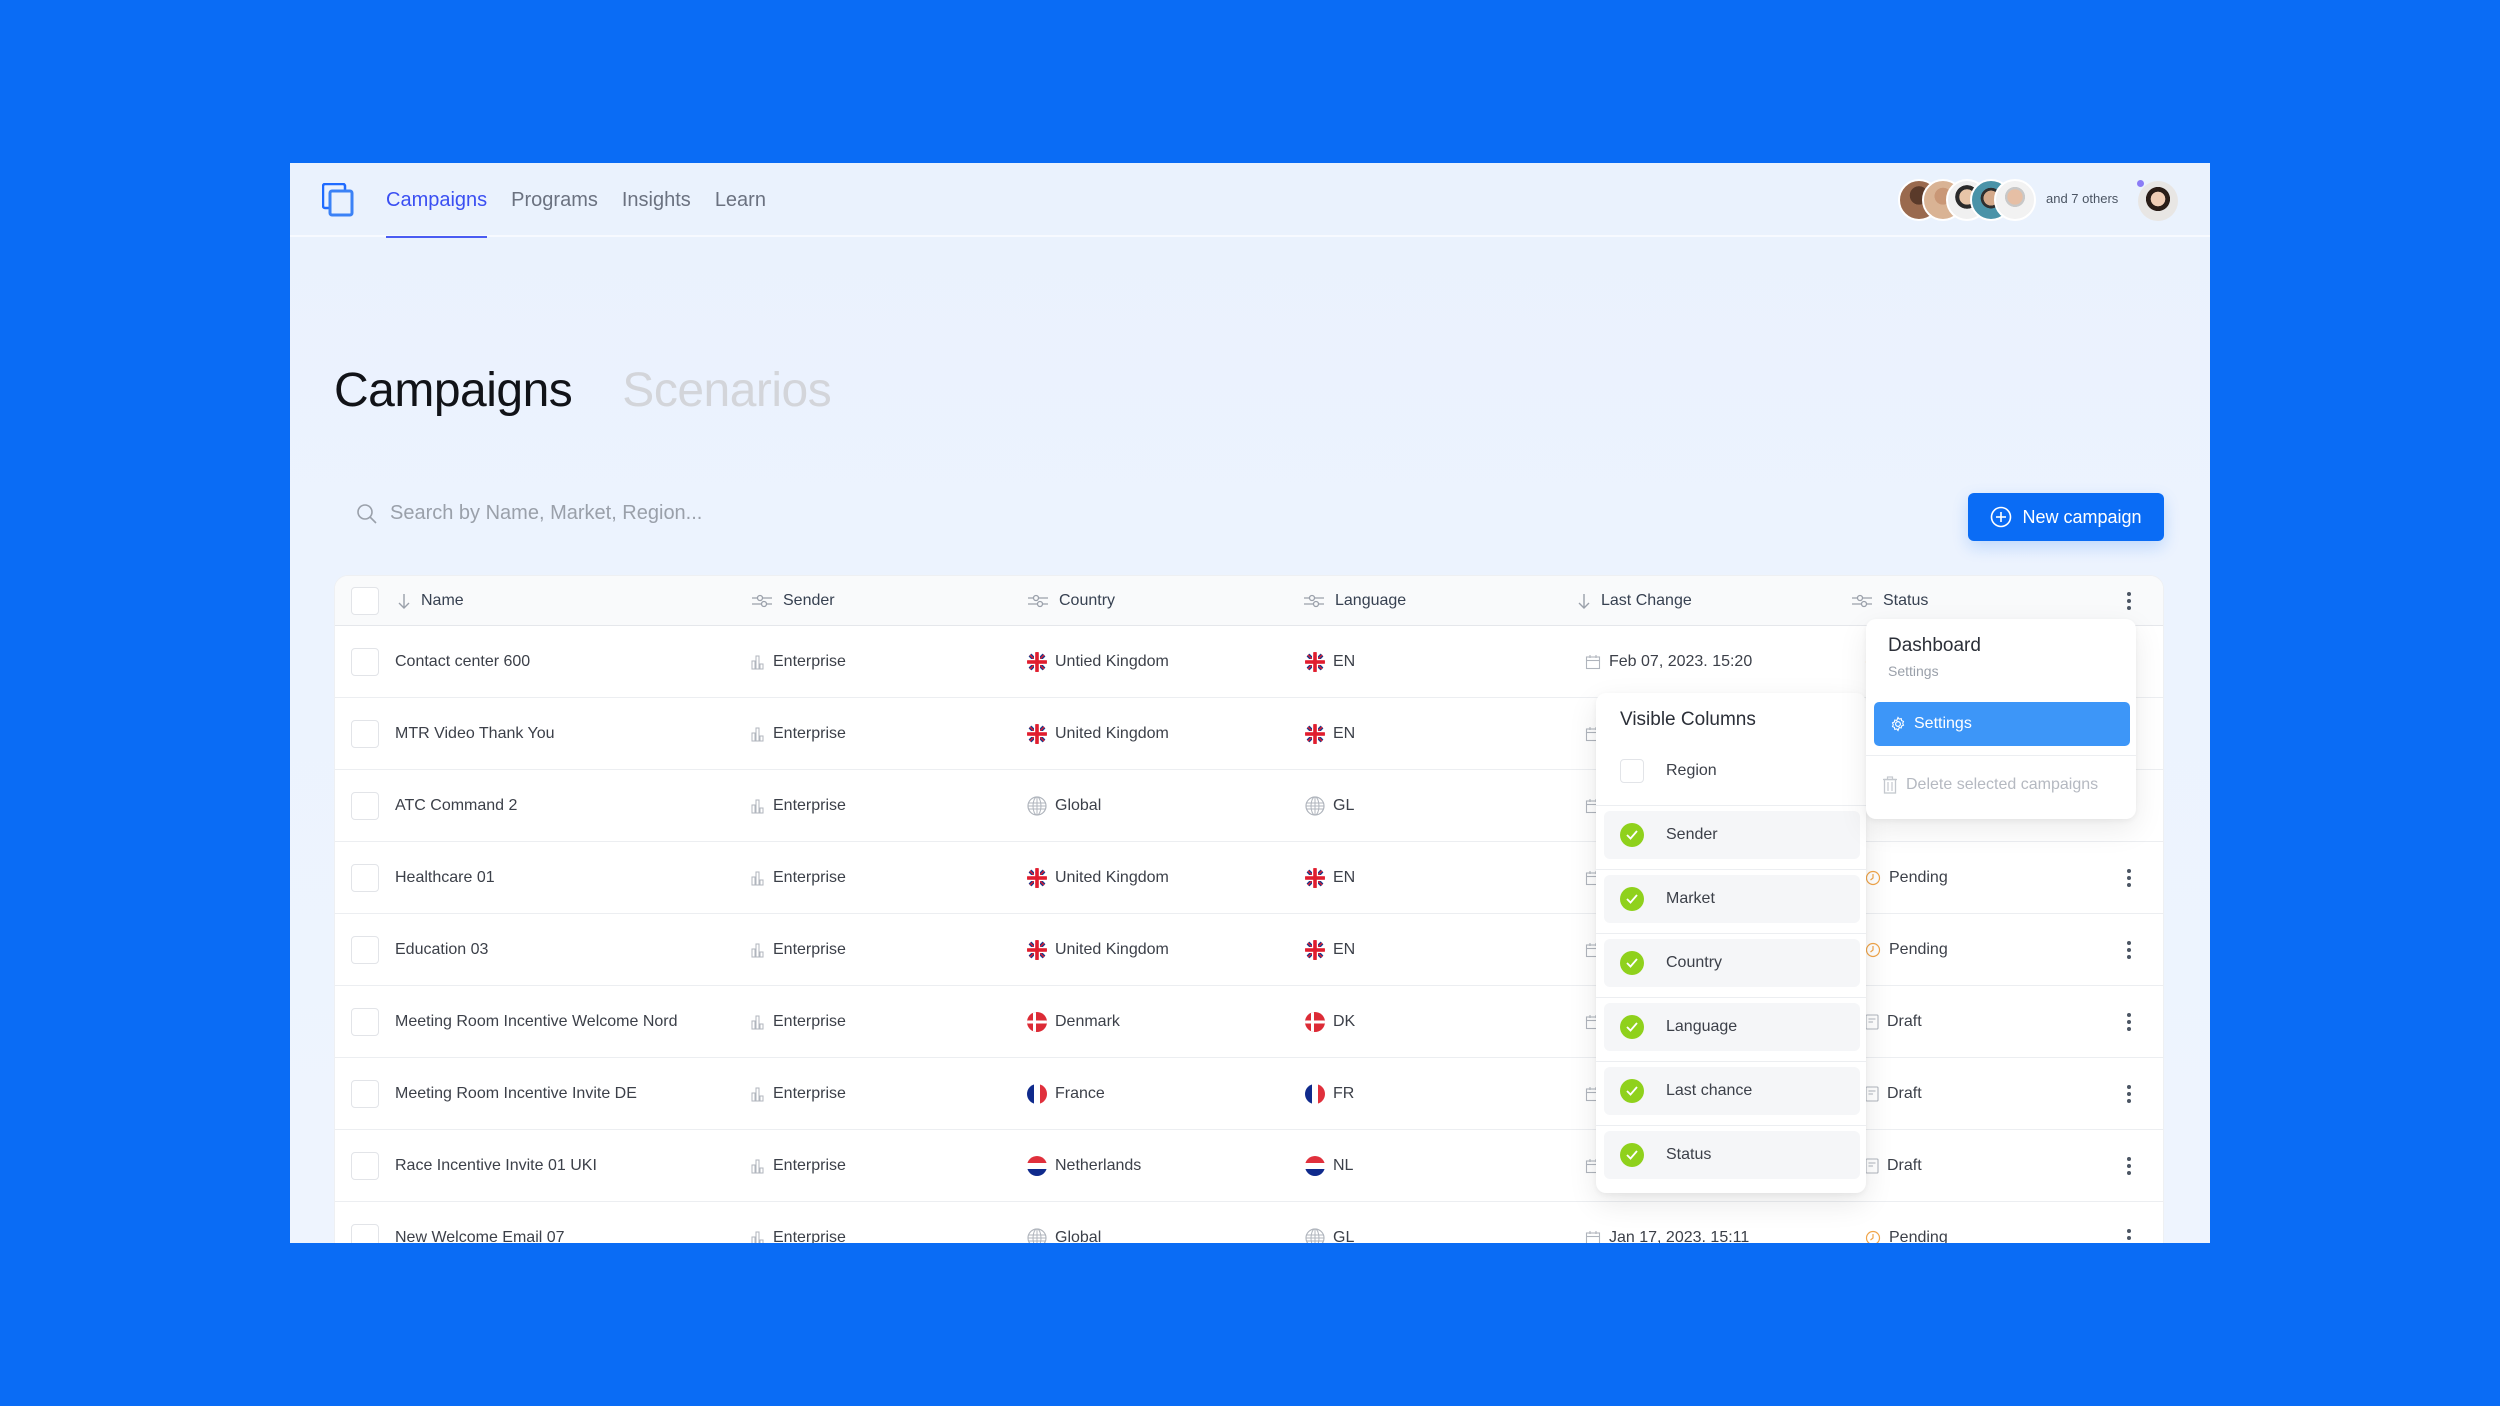 This screenshot has width=2500, height=1406. What do you see at coordinates (1073, 1022) in the screenshot?
I see `country-cell: Denmark` at bounding box center [1073, 1022].